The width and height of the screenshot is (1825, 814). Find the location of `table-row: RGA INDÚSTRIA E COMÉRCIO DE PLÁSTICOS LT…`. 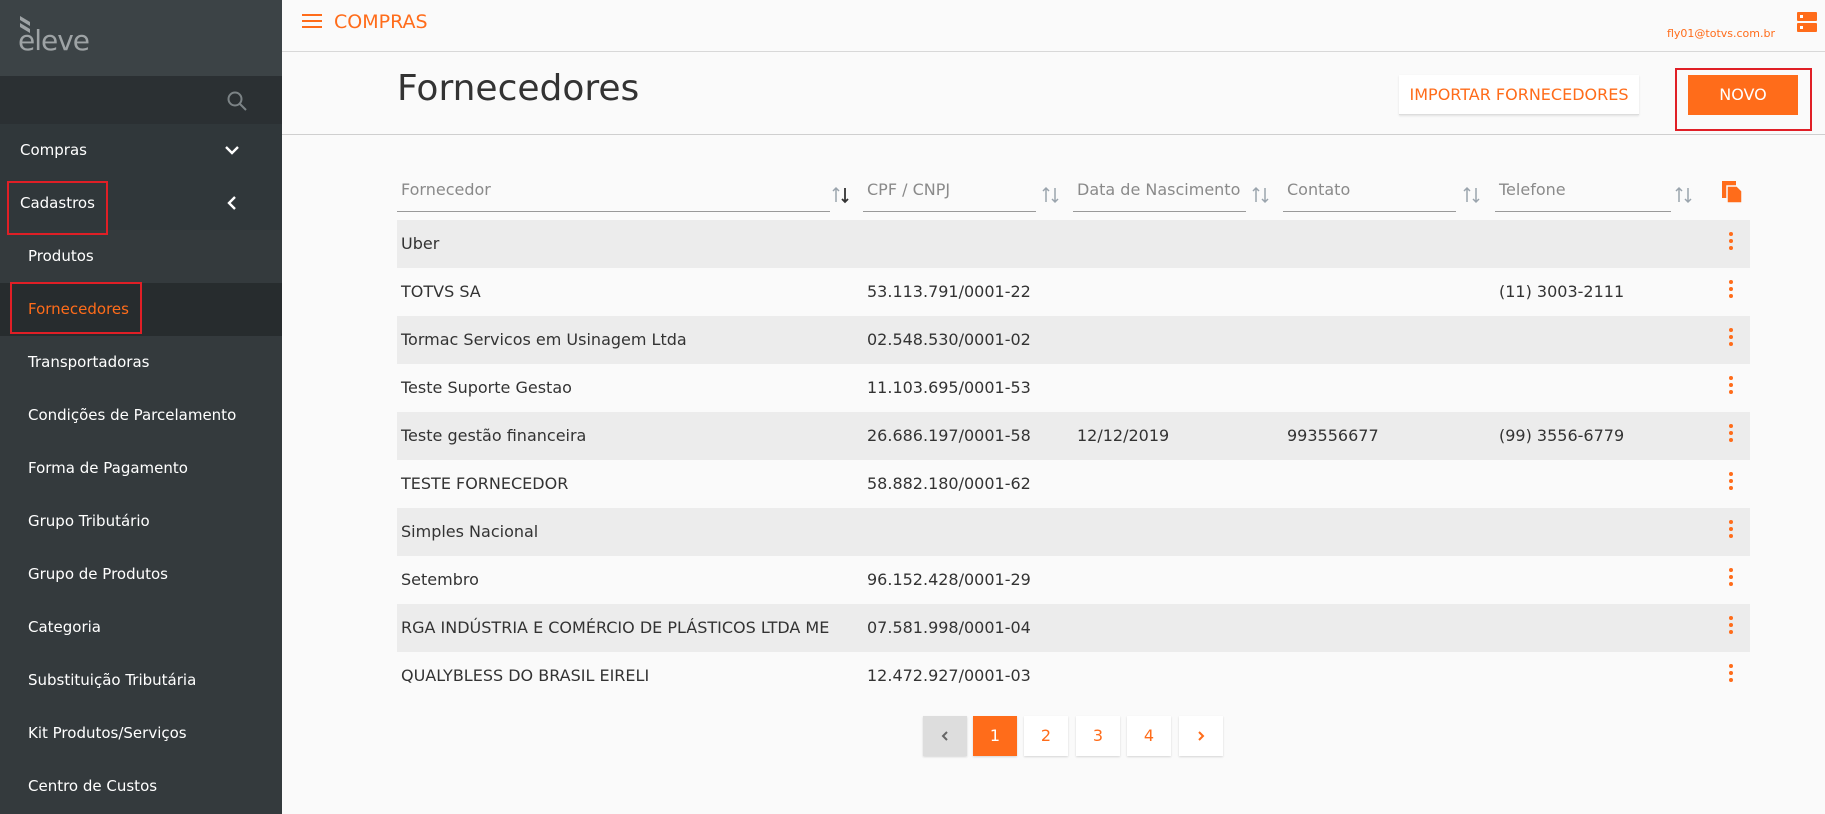

table-row: RGA INDÚSTRIA E COMÉRCIO DE PLÁSTICOS LT… is located at coordinates (1073, 628).